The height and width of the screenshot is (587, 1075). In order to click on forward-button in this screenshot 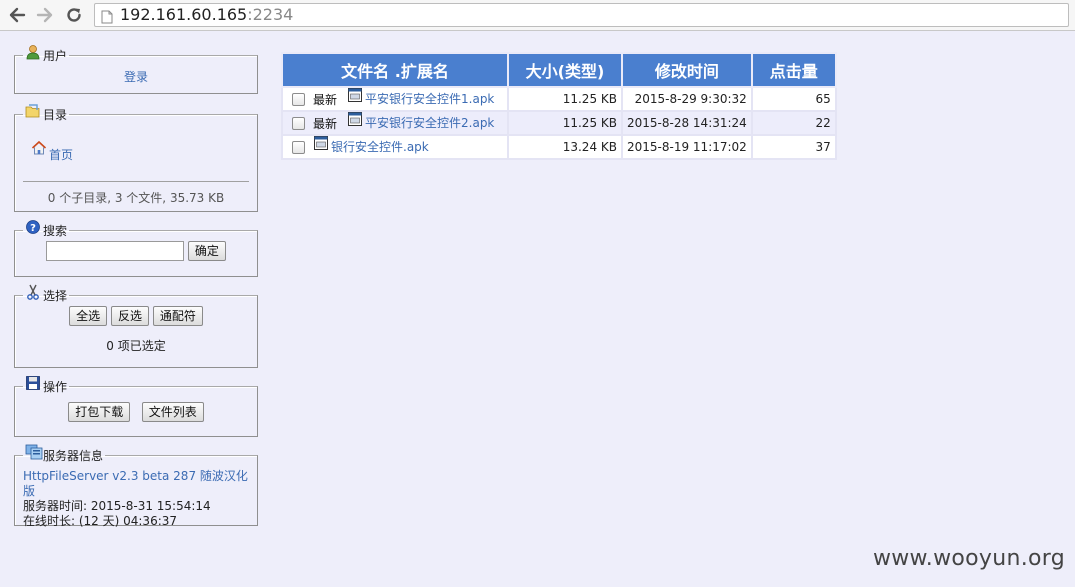, I will do `click(45, 15)`.